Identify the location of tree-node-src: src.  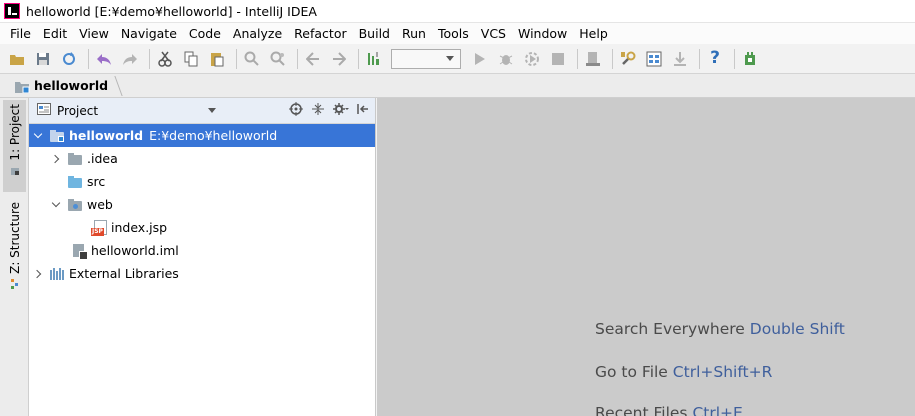
(202, 181).